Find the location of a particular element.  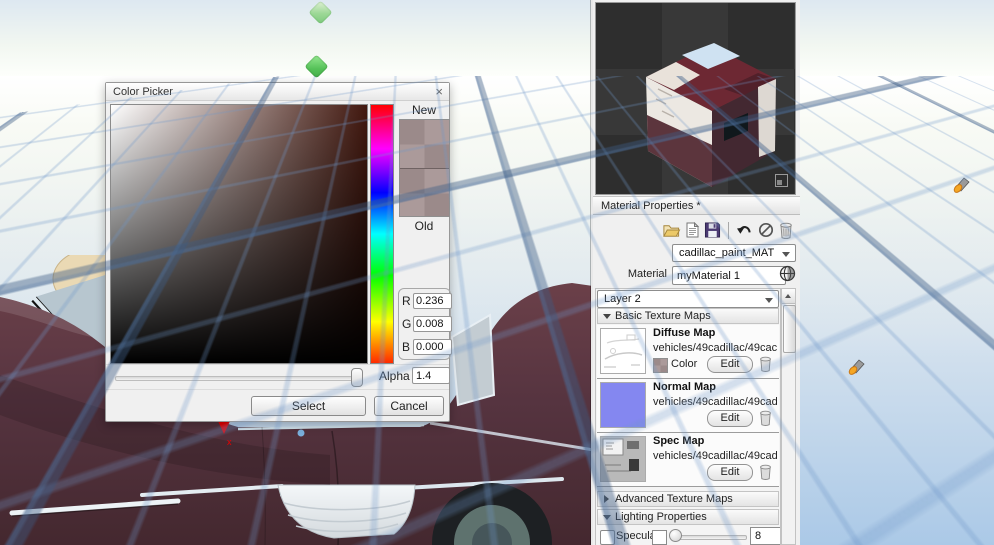

map-title: Normal Map is located at coordinates (684, 387).